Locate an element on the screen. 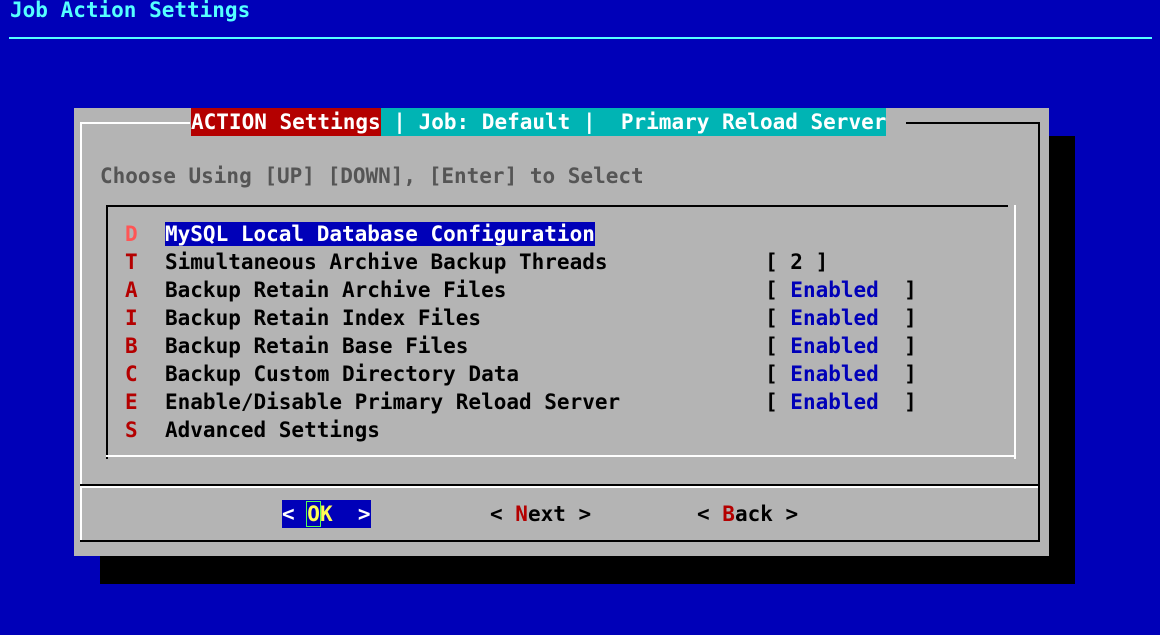 The image size is (1160, 635). menu-item-tag: A is located at coordinates (131, 290).